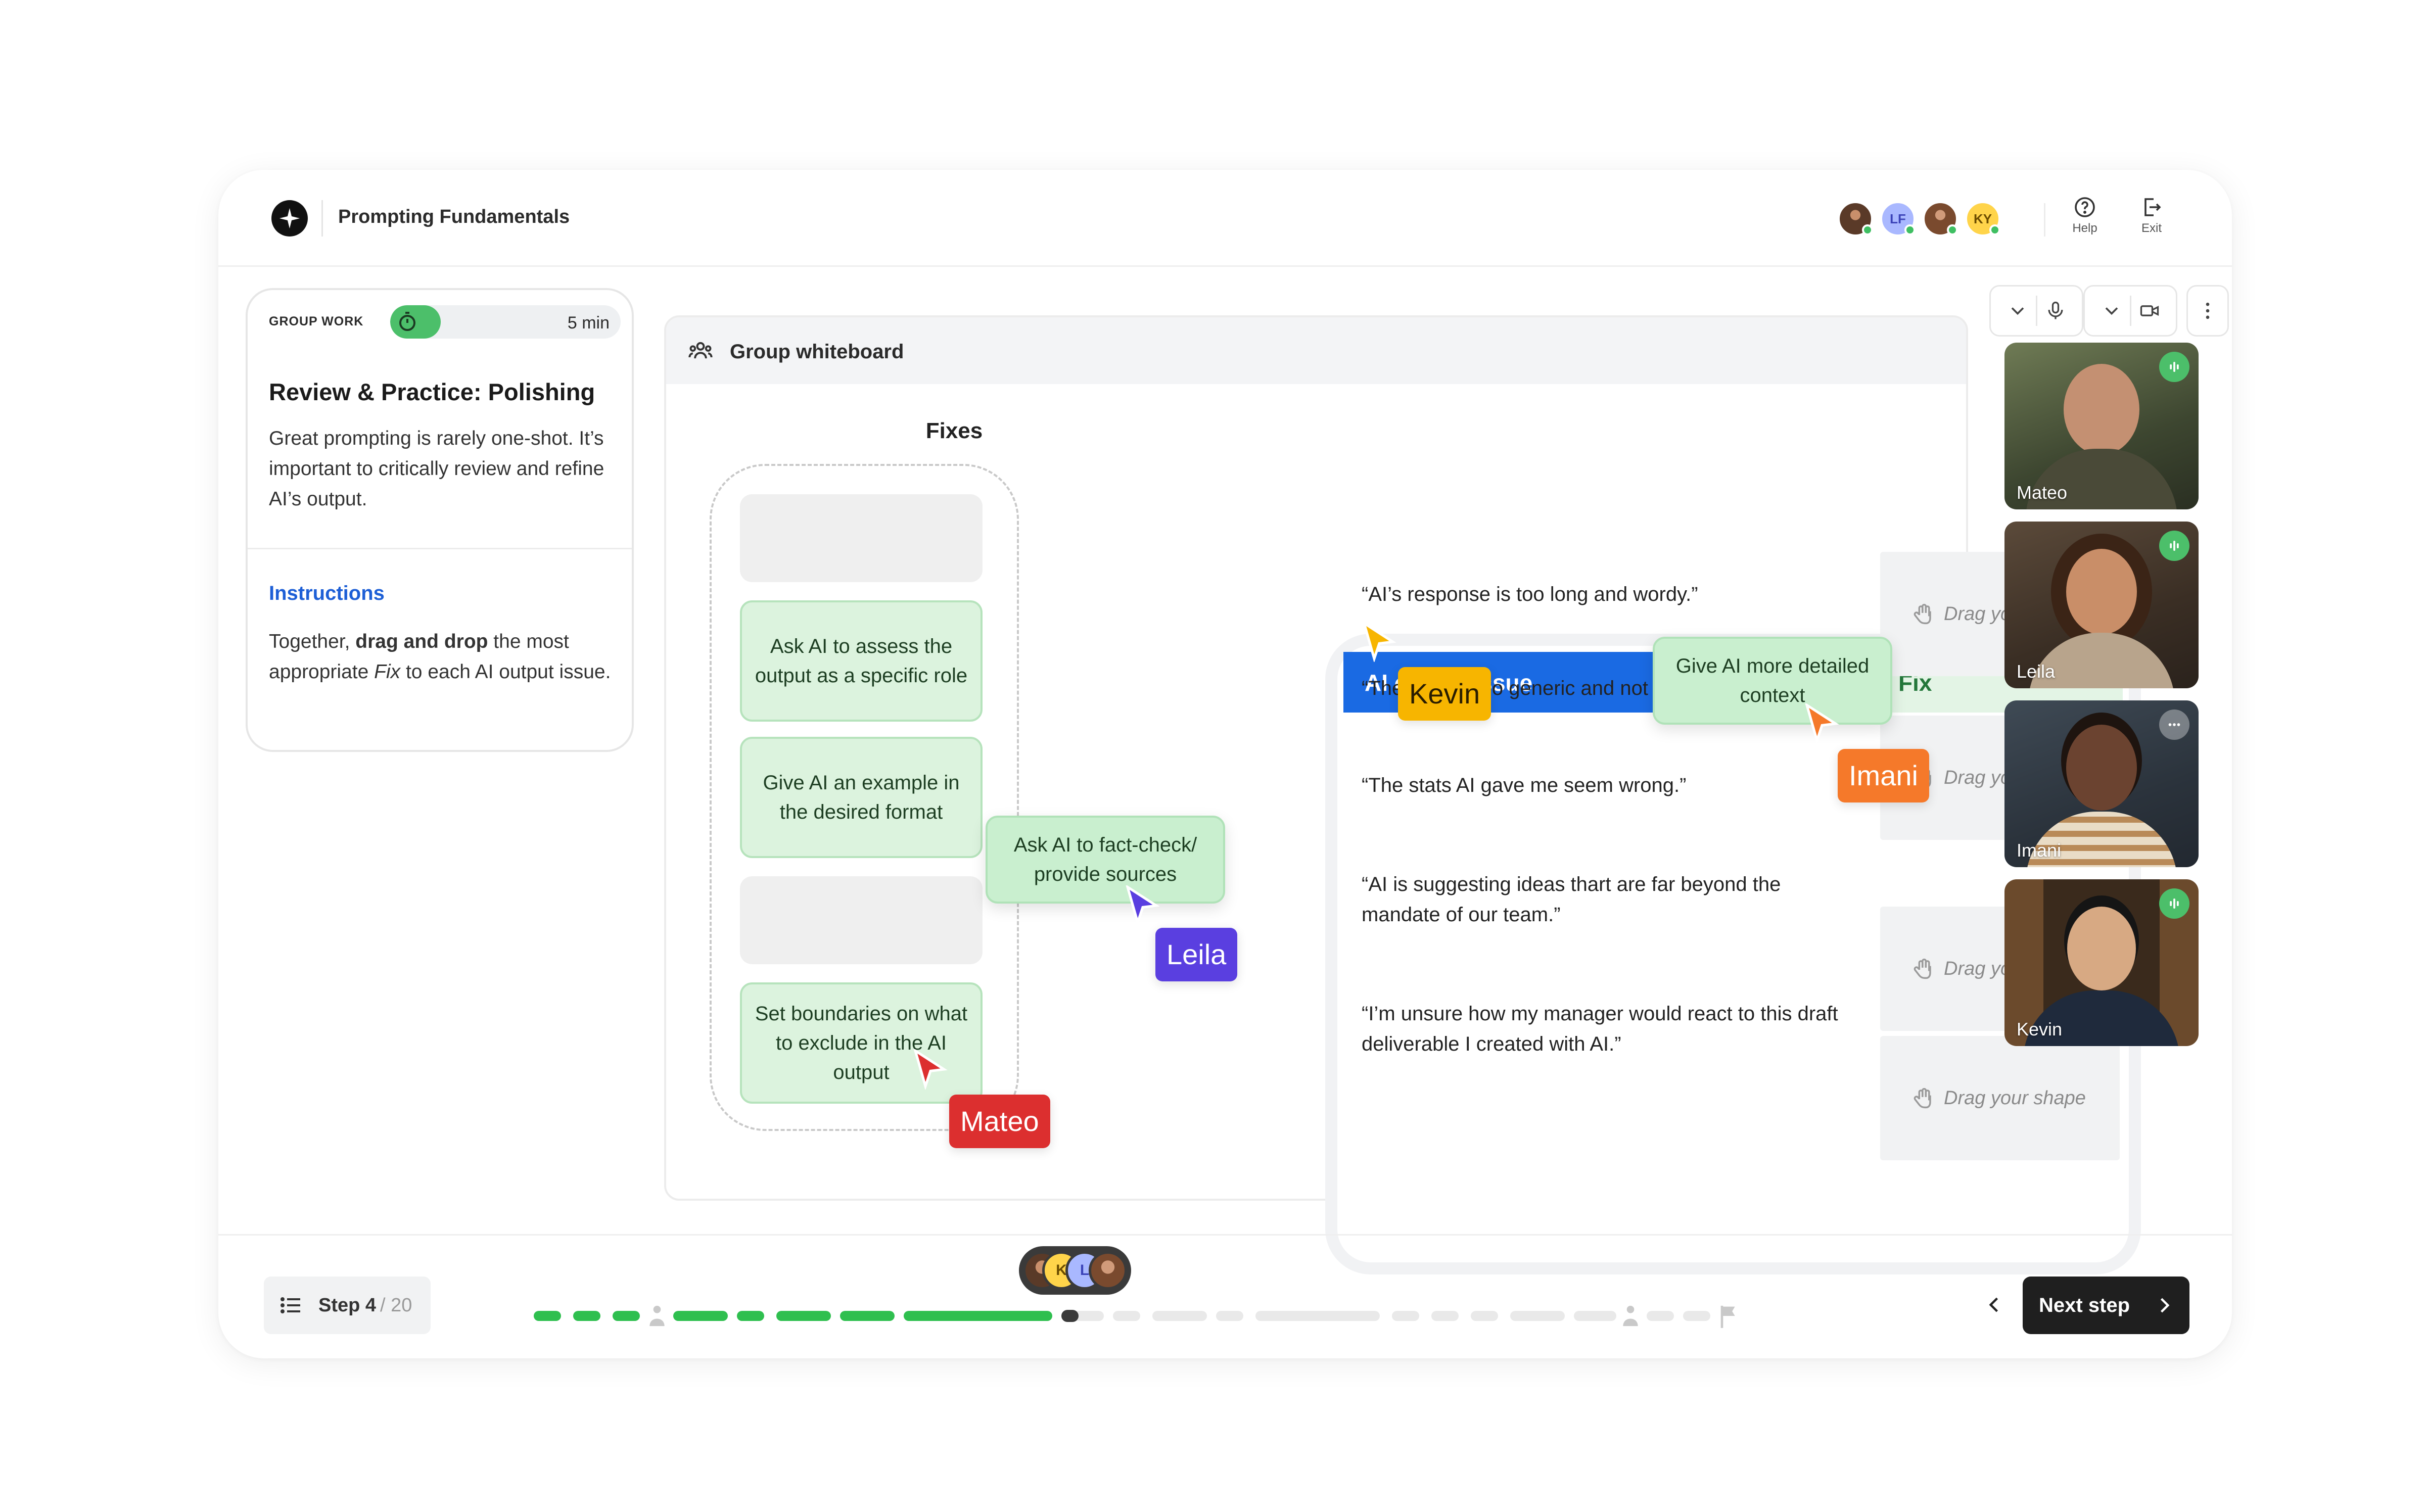  Describe the element at coordinates (1075, 1271) in the screenshot. I see `group-position-marker: K L` at that location.